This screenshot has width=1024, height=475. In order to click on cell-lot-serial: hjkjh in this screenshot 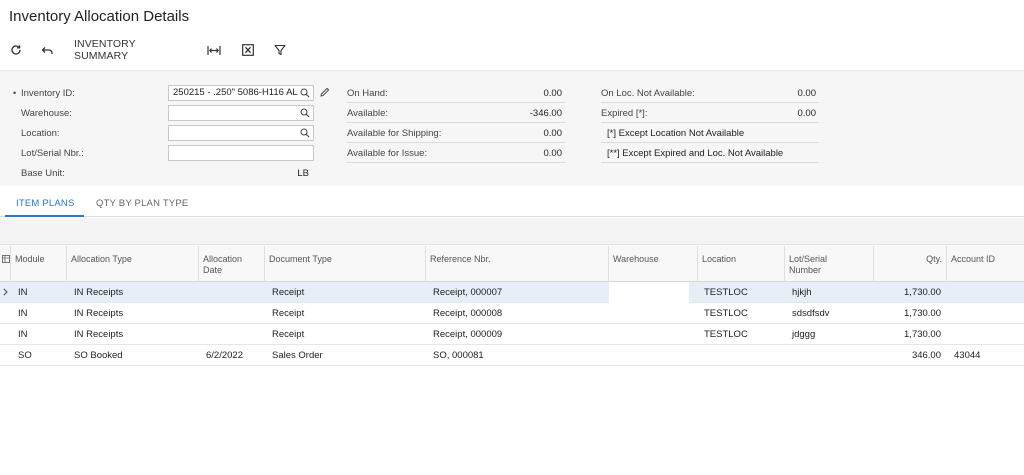, I will do `click(802, 292)`.